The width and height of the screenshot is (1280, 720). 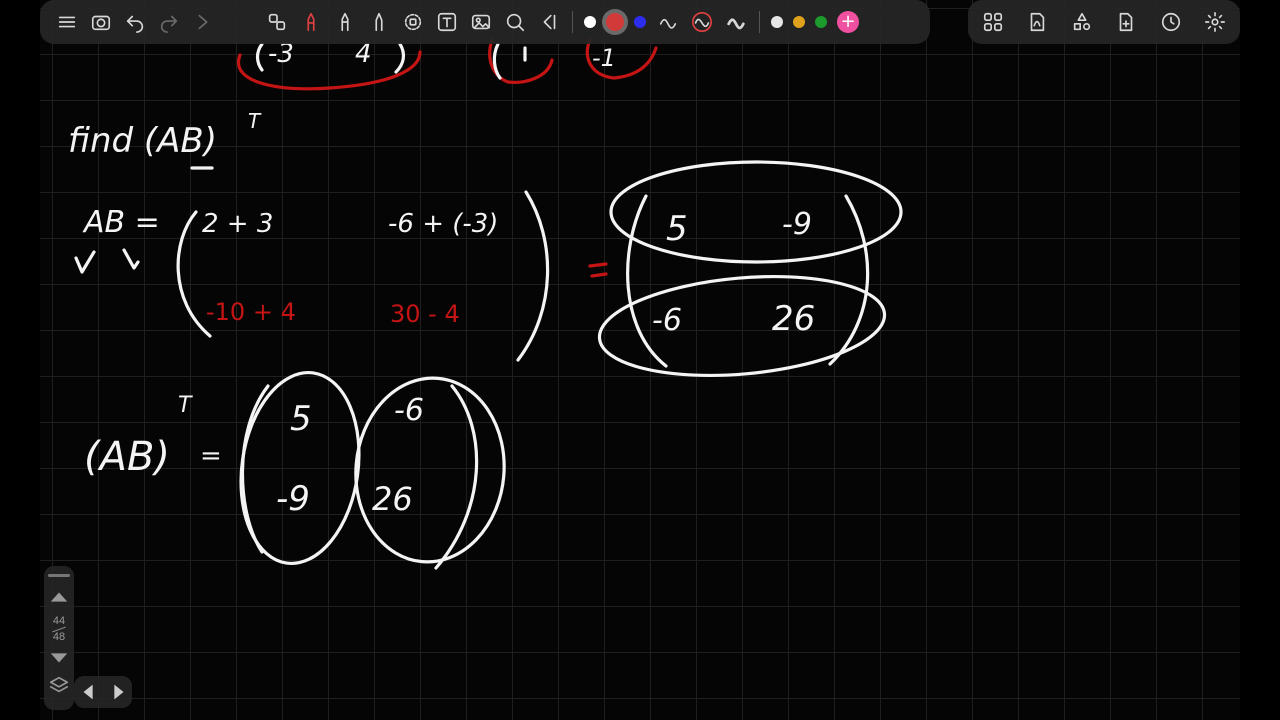 What do you see at coordinates (413, 22) in the screenshot?
I see `lasso-icon` at bounding box center [413, 22].